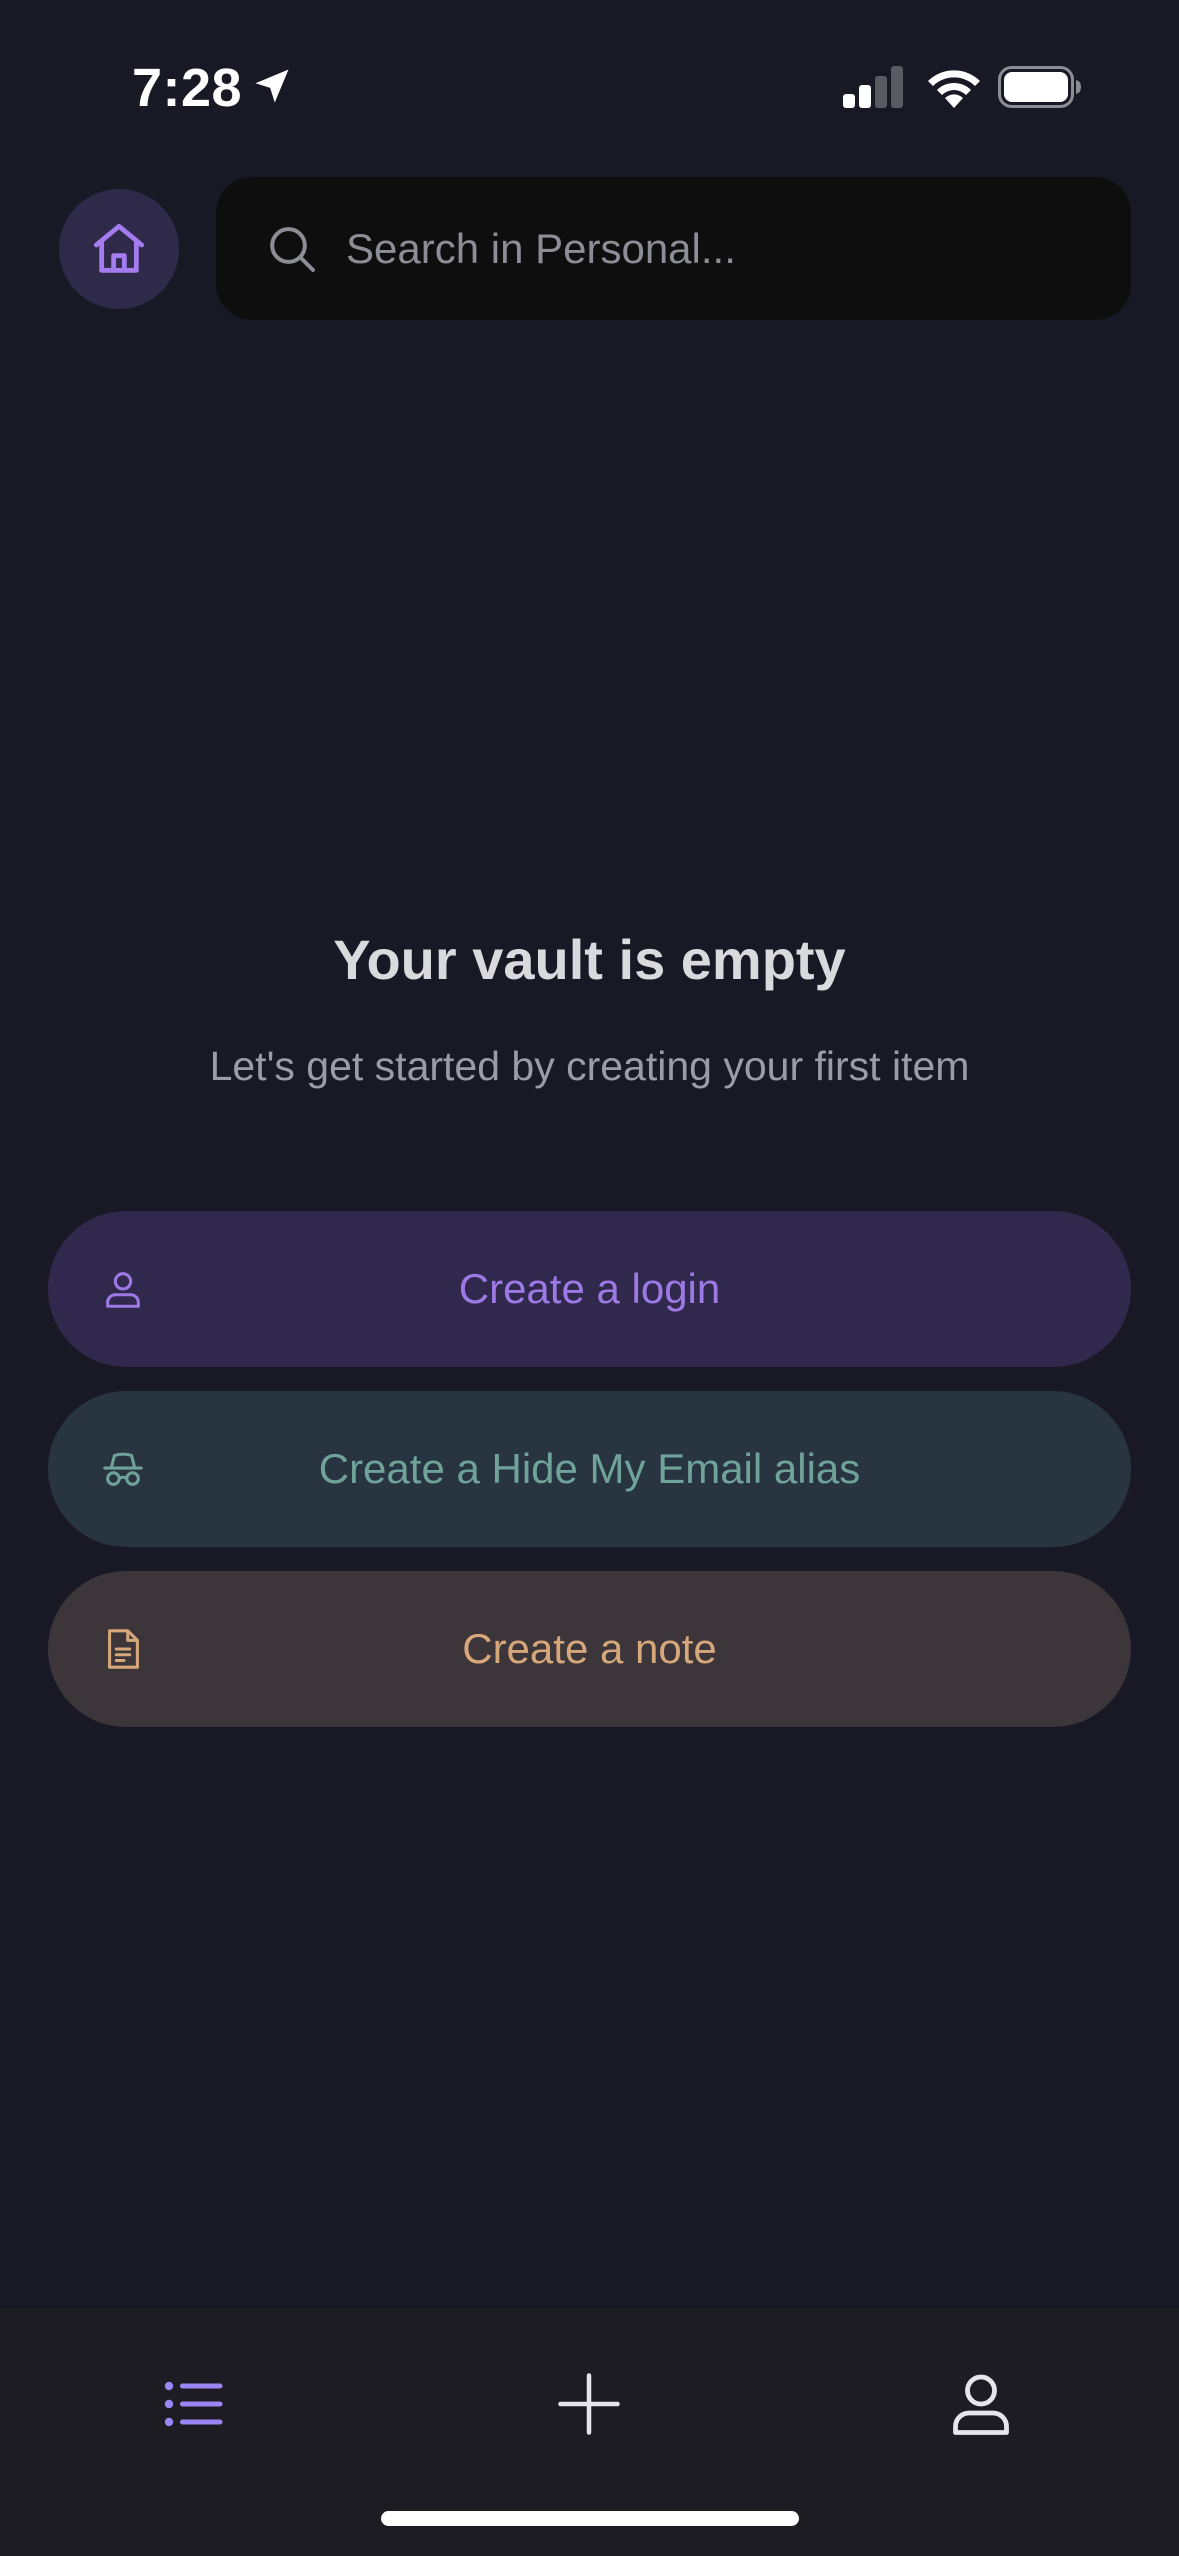 The image size is (1179, 2556). I want to click on create-login-label: Create a login, so click(589, 1288).